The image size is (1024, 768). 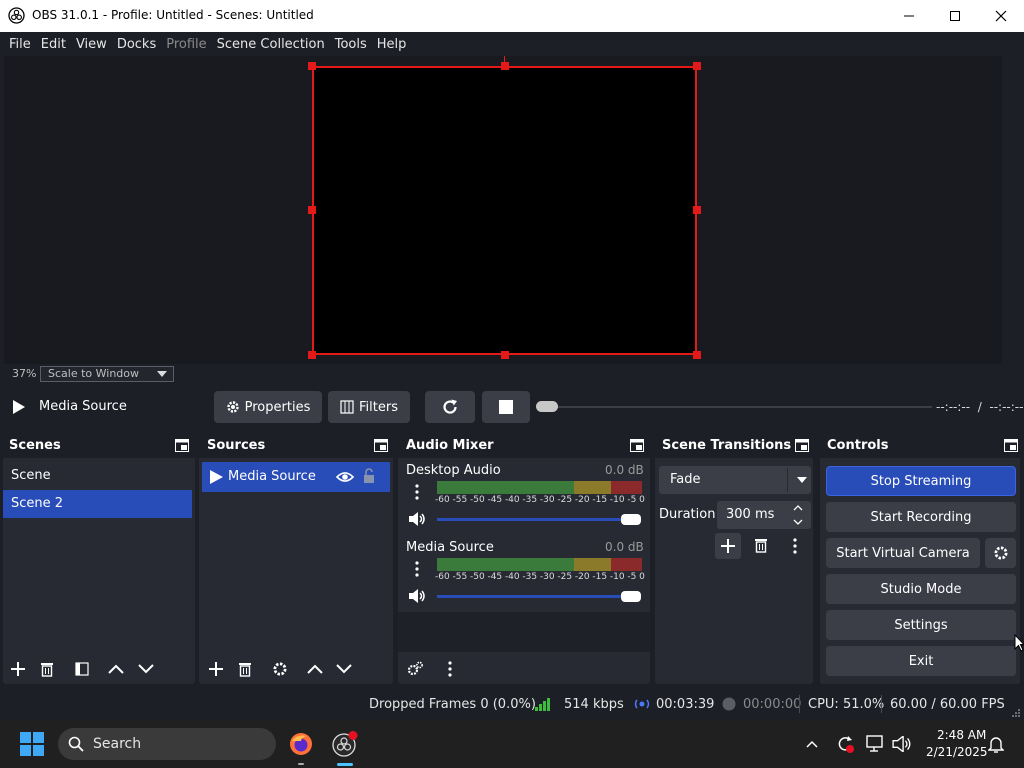 I want to click on unlock-icon, so click(x=369, y=476).